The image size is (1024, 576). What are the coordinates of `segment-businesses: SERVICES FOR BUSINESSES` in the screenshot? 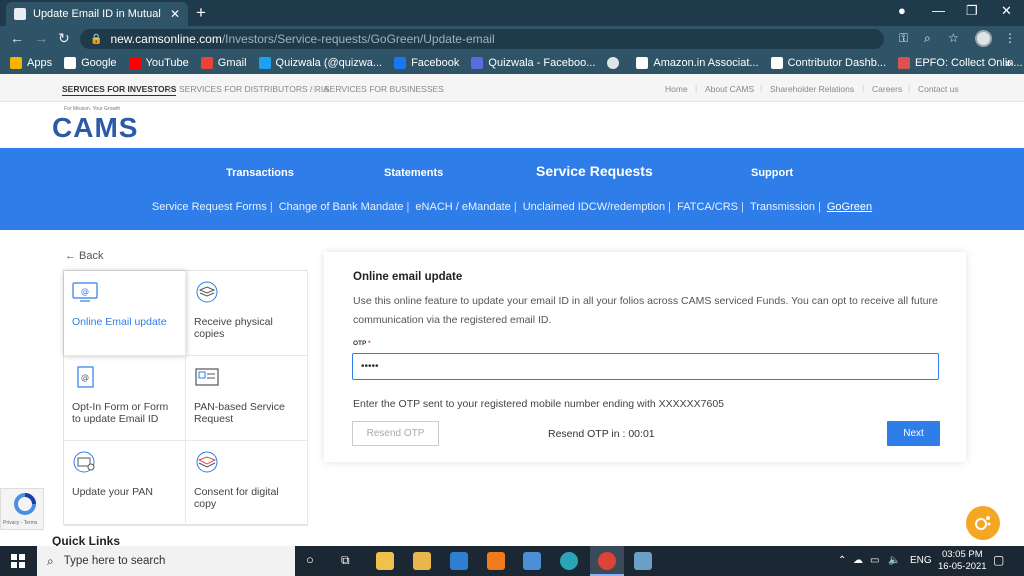 It's located at (384, 89).